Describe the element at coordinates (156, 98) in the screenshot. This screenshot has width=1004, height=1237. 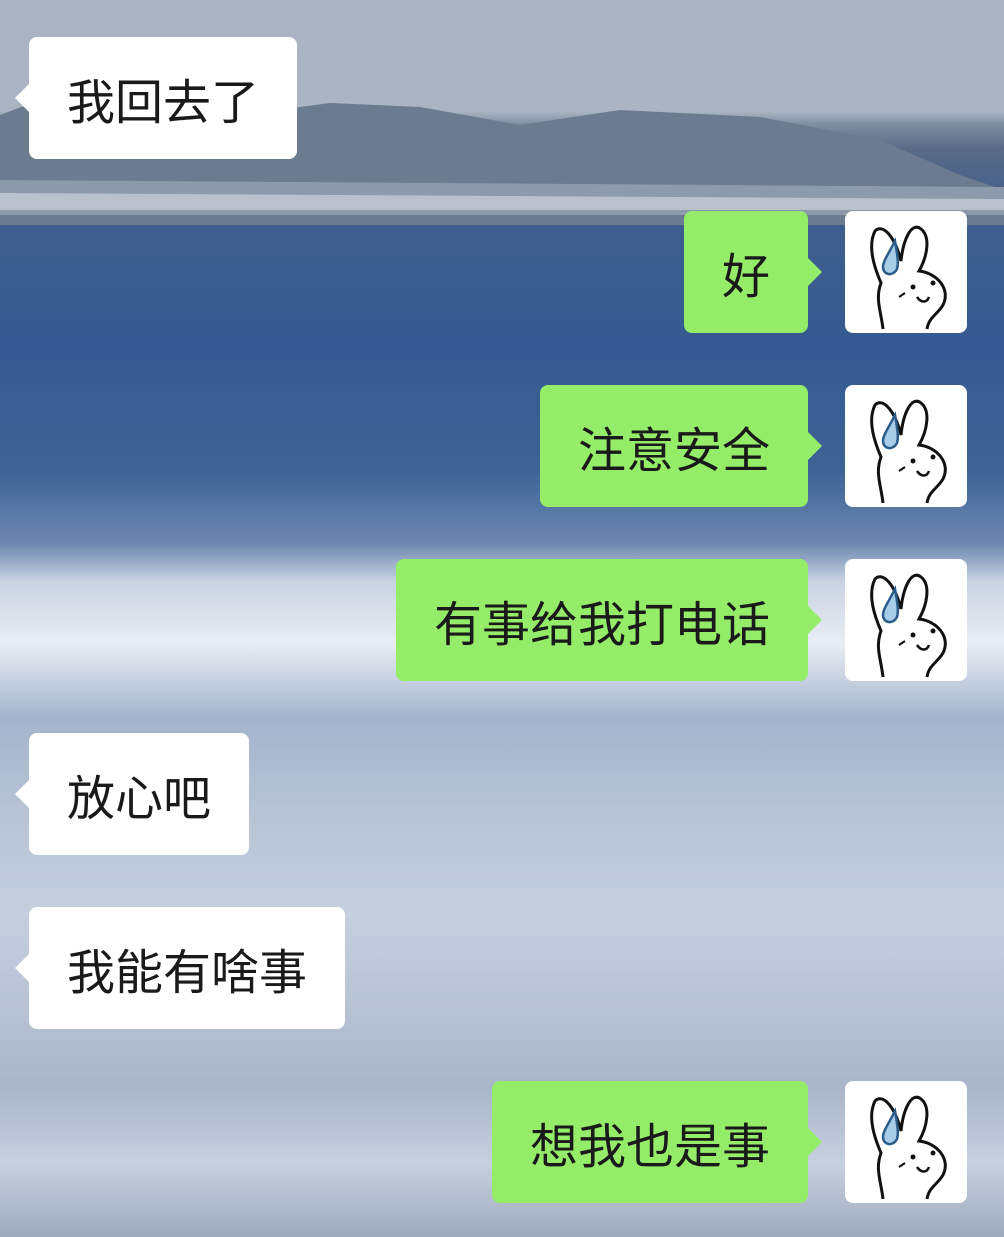
I see `chat-message-incoming: 我回去了` at that location.